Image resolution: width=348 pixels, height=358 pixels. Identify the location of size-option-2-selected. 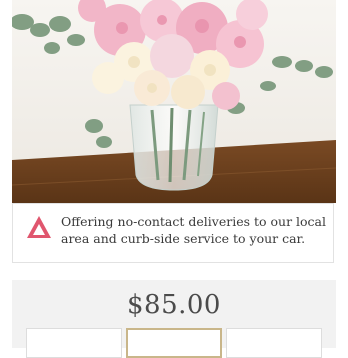
(174, 343).